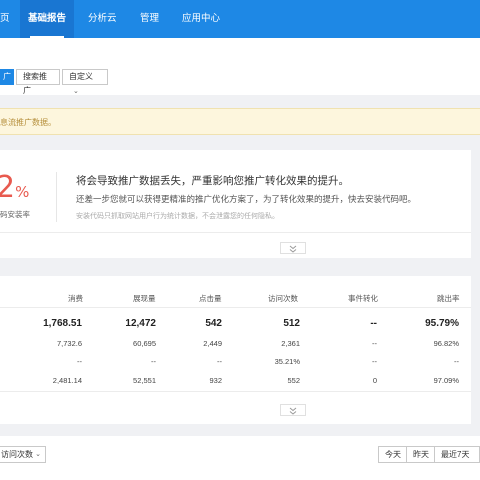 The height and width of the screenshot is (480, 480). Describe the element at coordinates (9, 19) in the screenshot. I see `nav-tab-home: 页` at that location.